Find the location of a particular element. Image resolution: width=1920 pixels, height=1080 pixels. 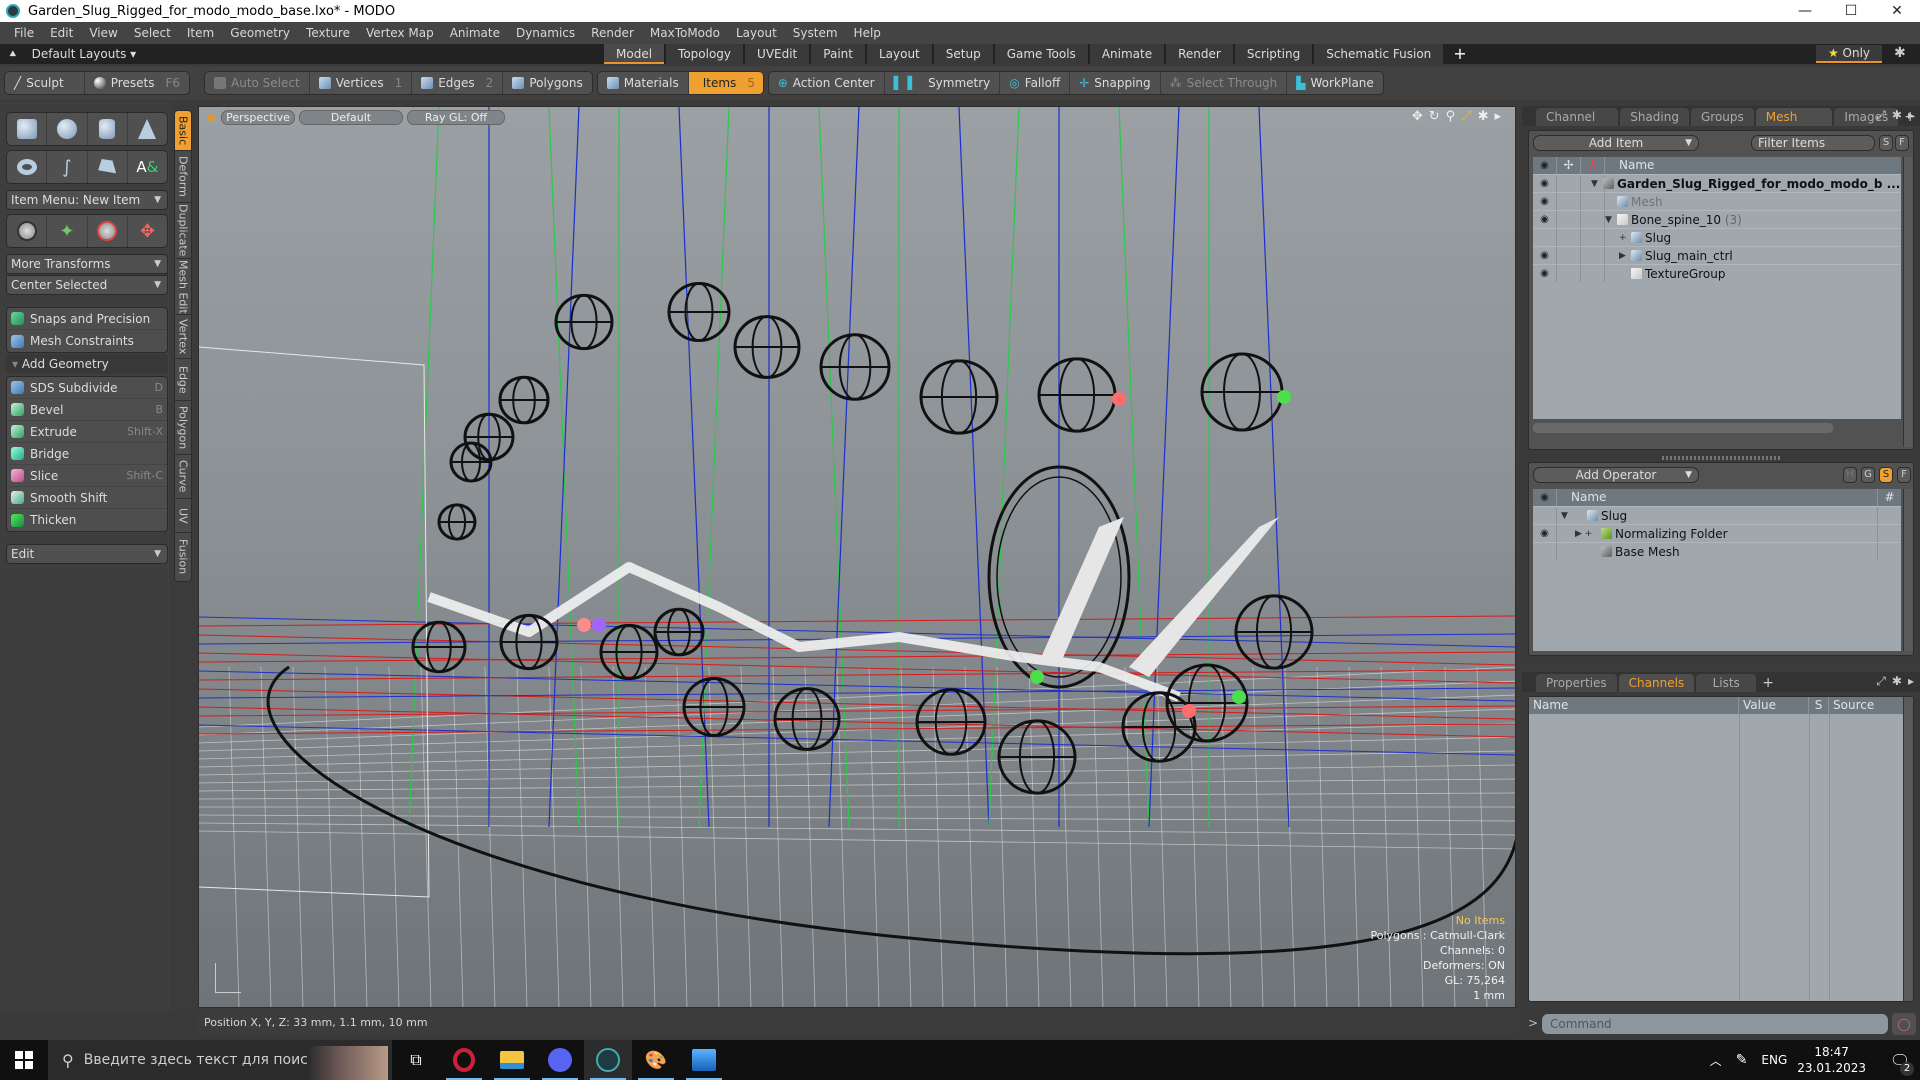

thicken-button: Thicken is located at coordinates (87, 520).